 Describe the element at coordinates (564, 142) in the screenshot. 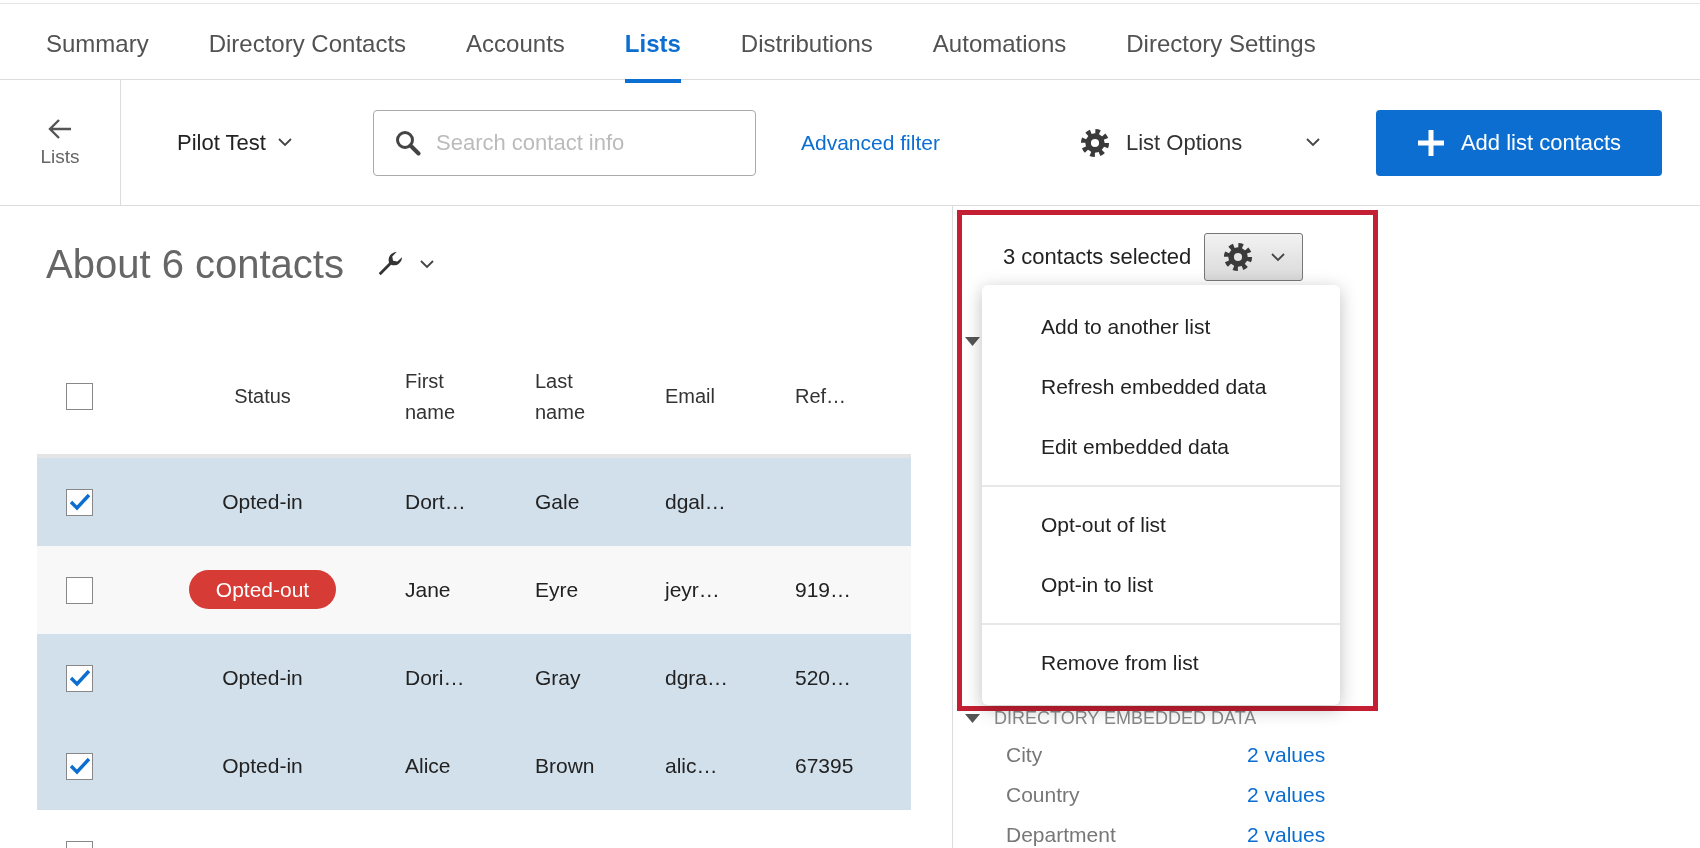

I see `search-field: Search contact info` at that location.